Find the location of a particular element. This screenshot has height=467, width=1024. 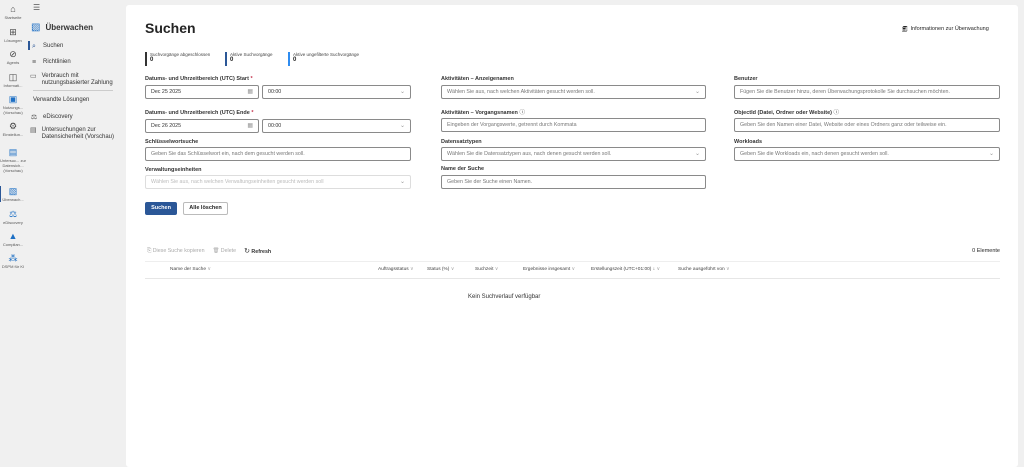

related-heading: Verwandte Lösungen is located at coordinates (61, 100).